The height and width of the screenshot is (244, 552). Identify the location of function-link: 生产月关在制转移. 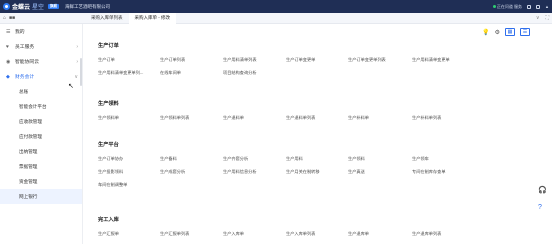
(303, 172).